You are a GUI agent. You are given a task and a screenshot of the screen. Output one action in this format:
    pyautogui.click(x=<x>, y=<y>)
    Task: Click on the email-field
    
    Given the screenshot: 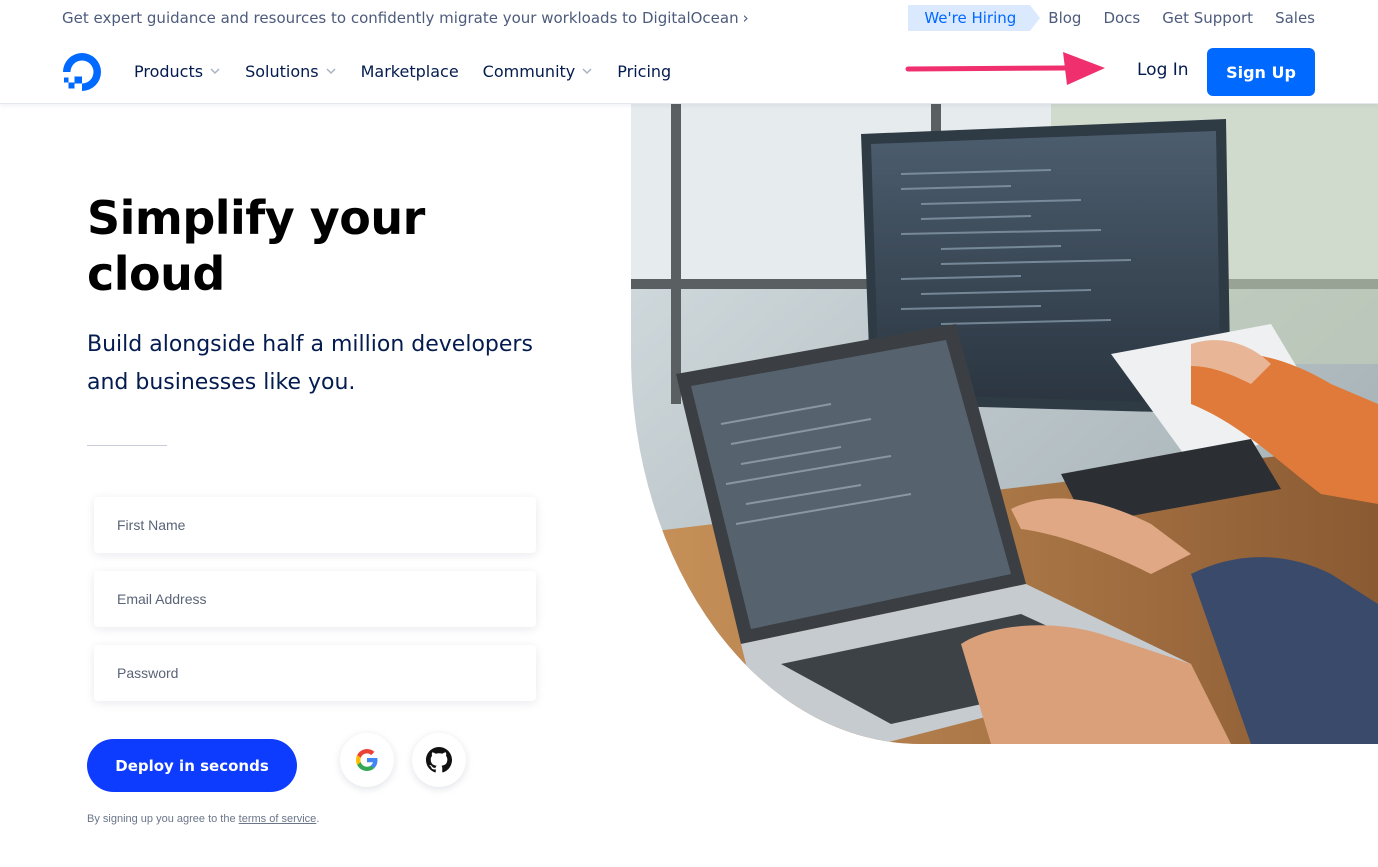 What is the action you would take?
    pyautogui.click(x=315, y=599)
    